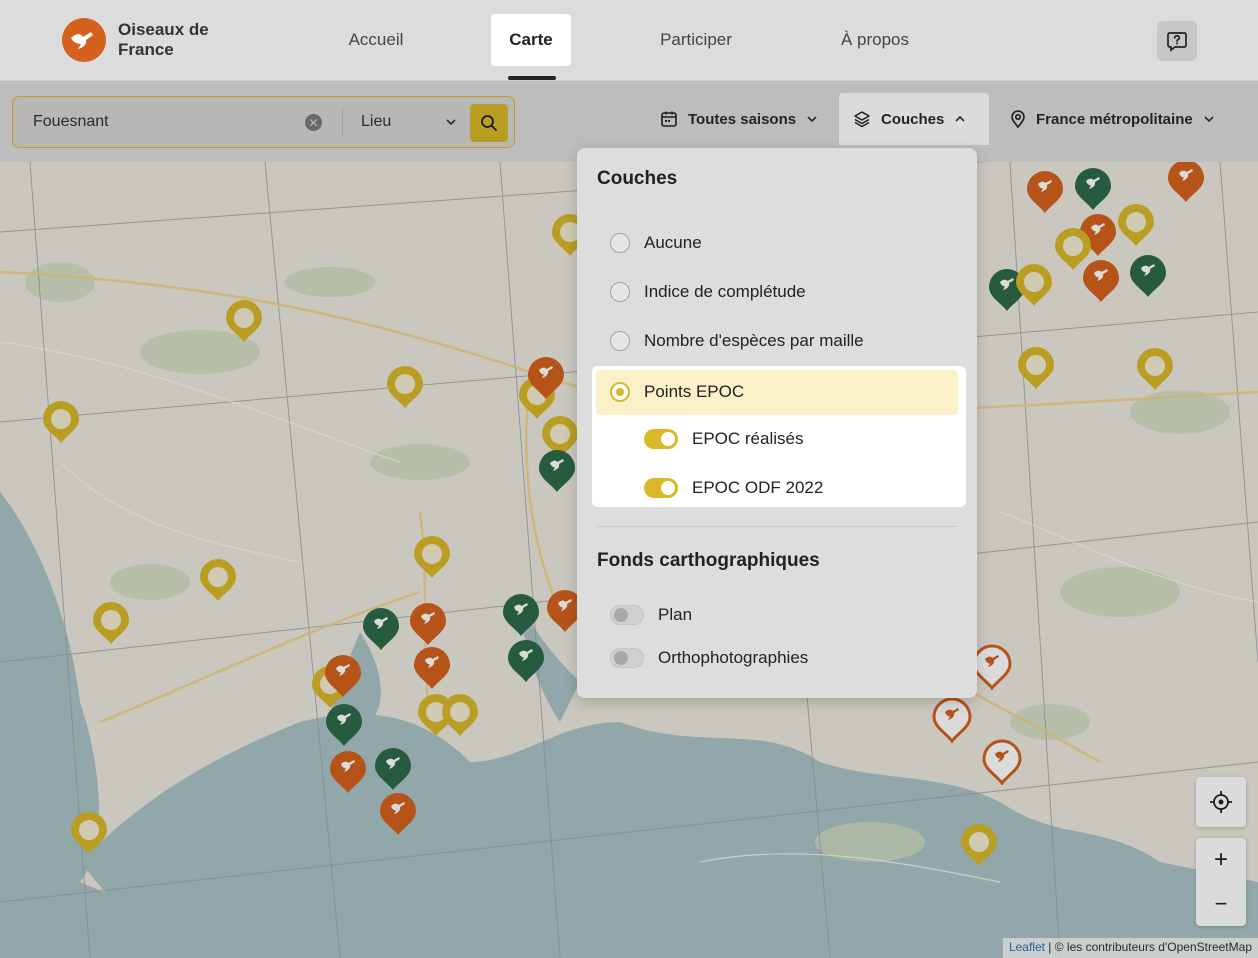  Describe the element at coordinates (708, 560) in the screenshot. I see `basemaps-title: Fonds carthographiques` at that location.